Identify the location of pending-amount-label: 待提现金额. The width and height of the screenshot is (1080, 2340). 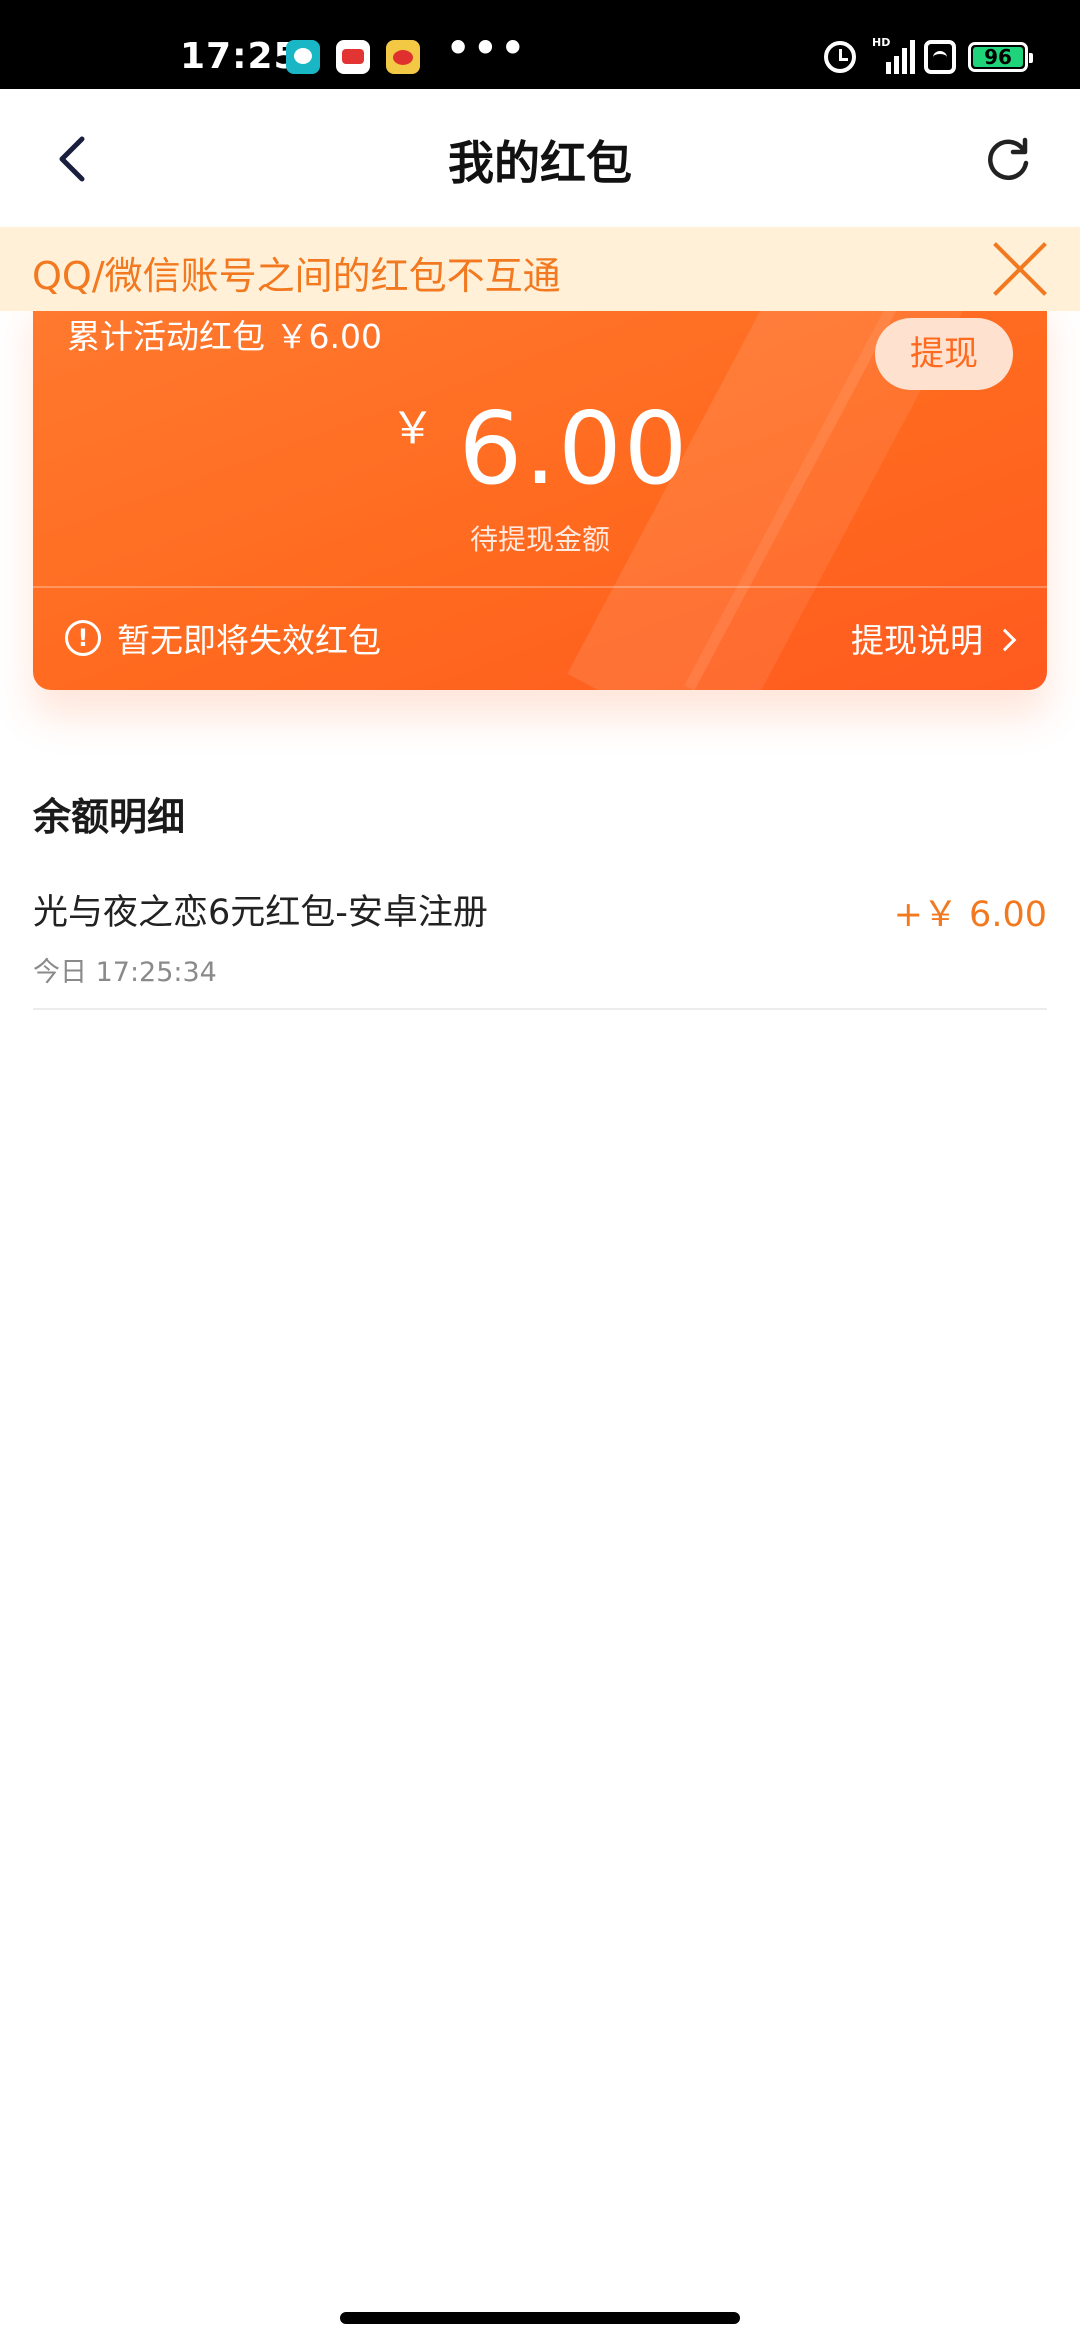
(539, 539).